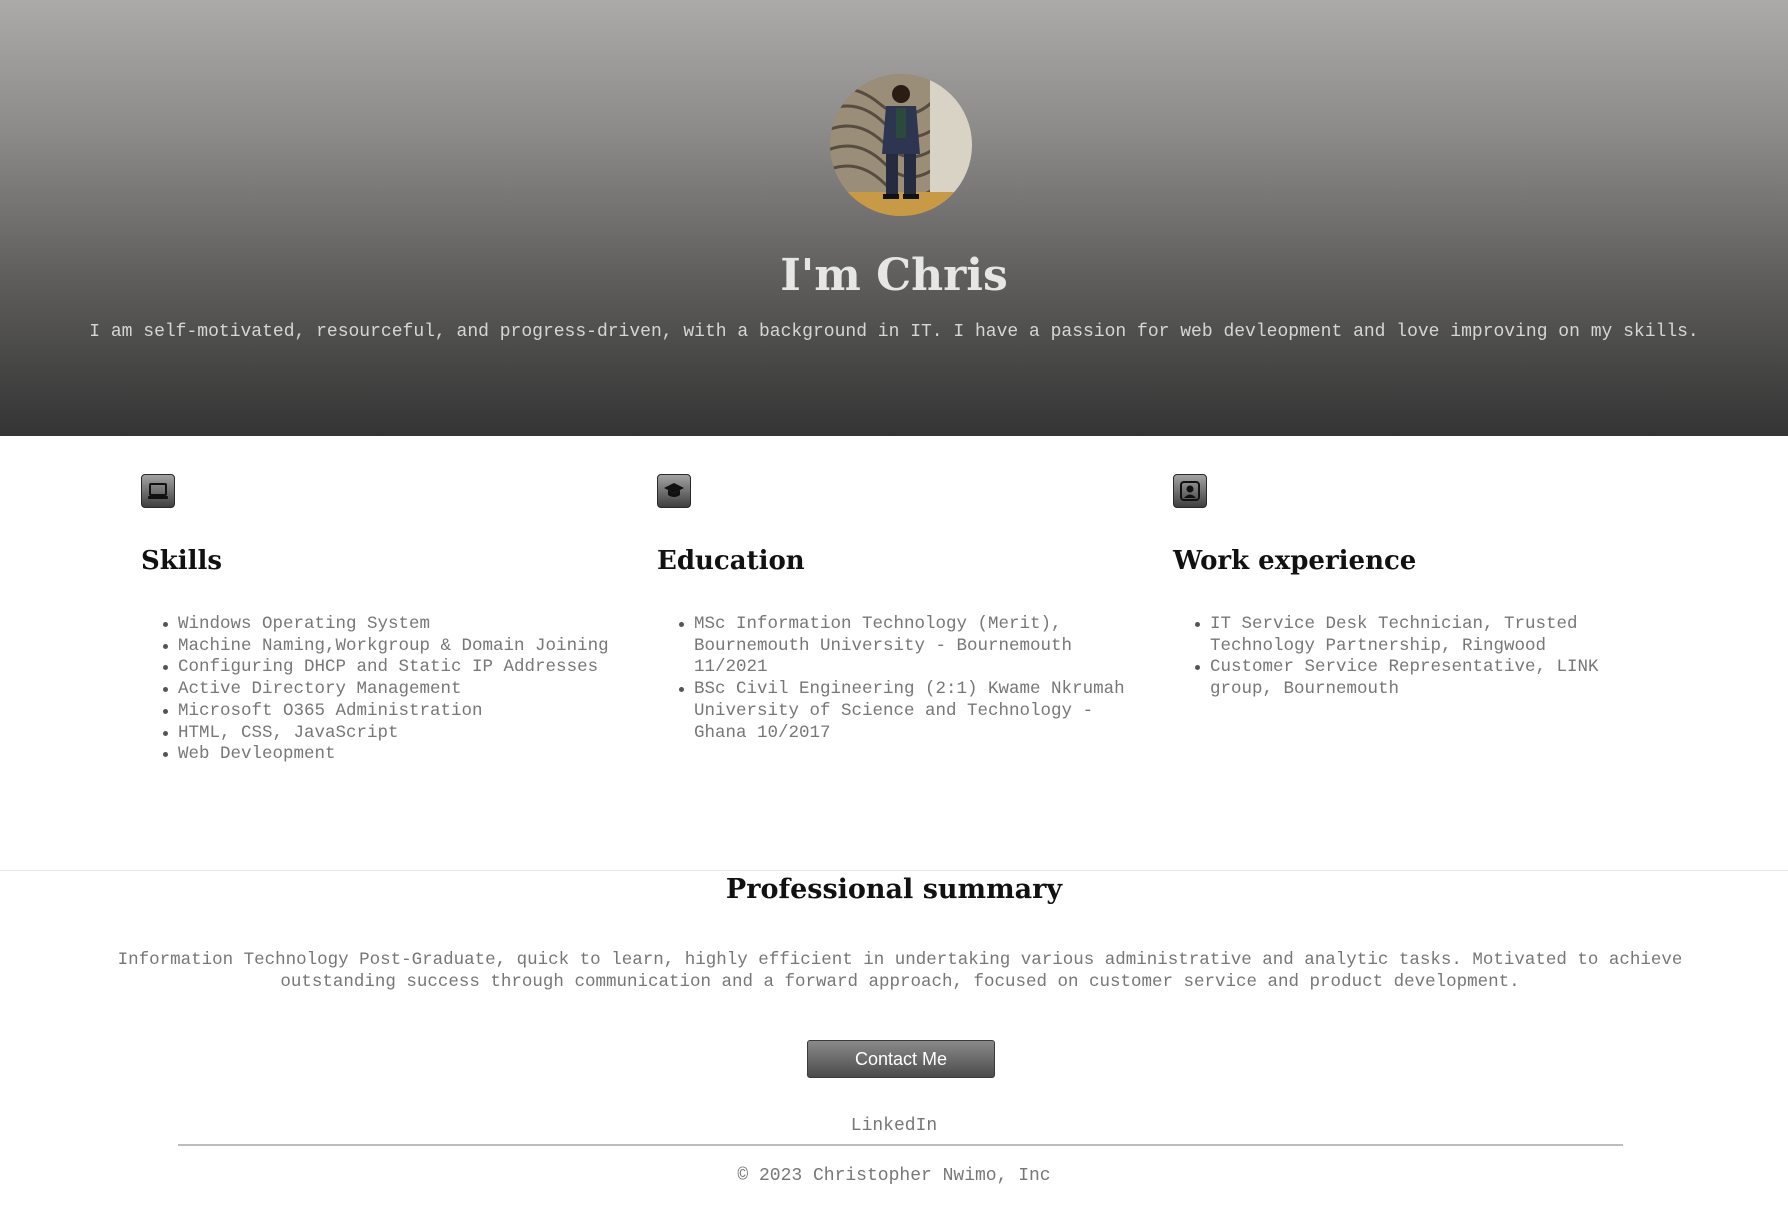 The width and height of the screenshot is (1788, 1205). Describe the element at coordinates (387, 734) in the screenshot. I see `list-item: HTML, CSS, JavaScript` at that location.